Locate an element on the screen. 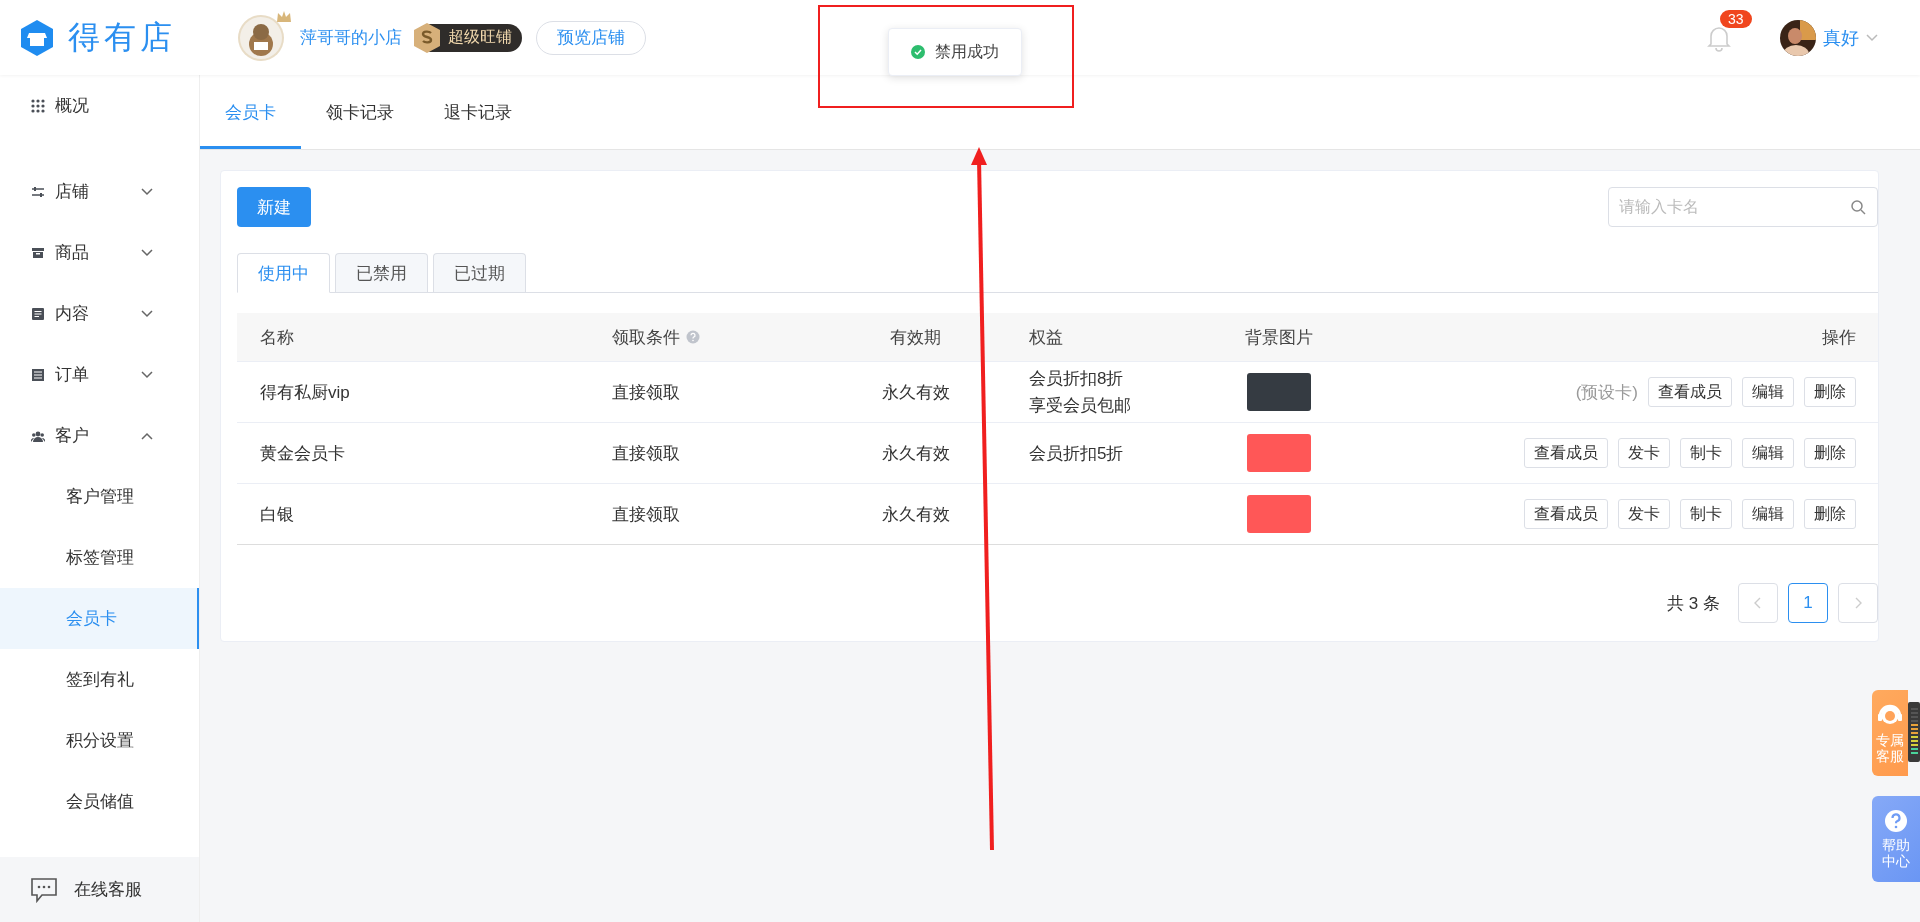  status-tab: 已禁用 is located at coordinates (381, 272).